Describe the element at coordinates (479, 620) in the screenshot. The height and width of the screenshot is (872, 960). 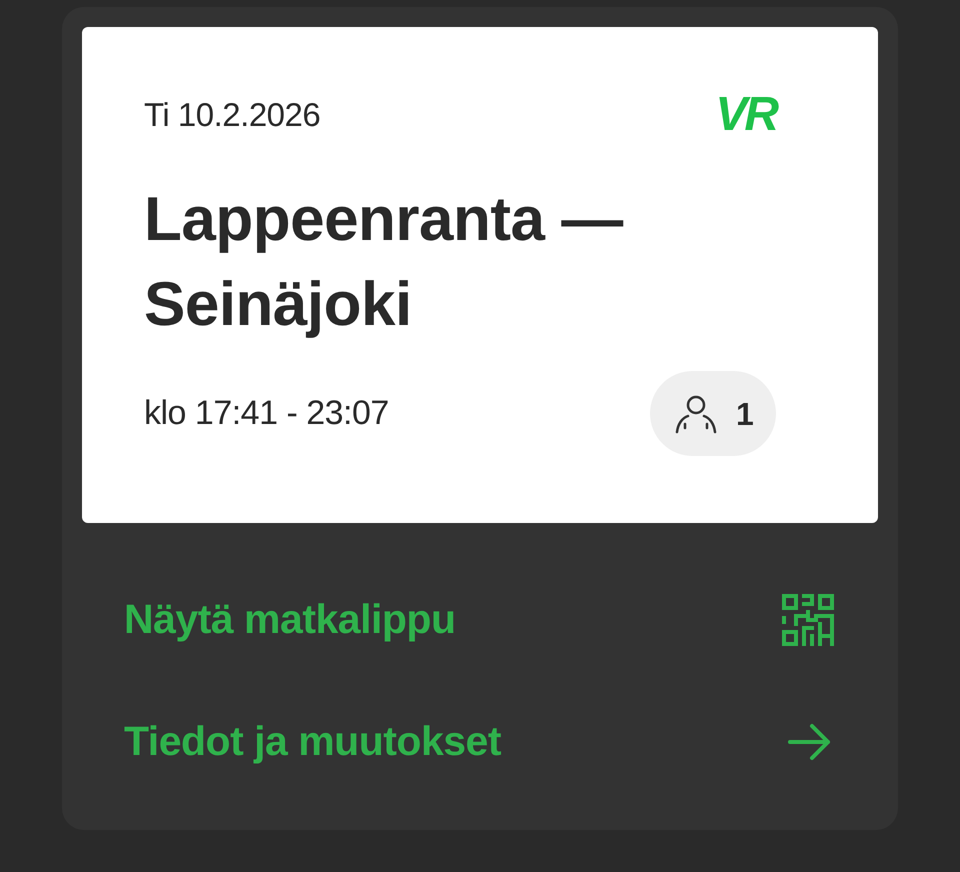
I see `action-link: Näytä matkalippu` at that location.